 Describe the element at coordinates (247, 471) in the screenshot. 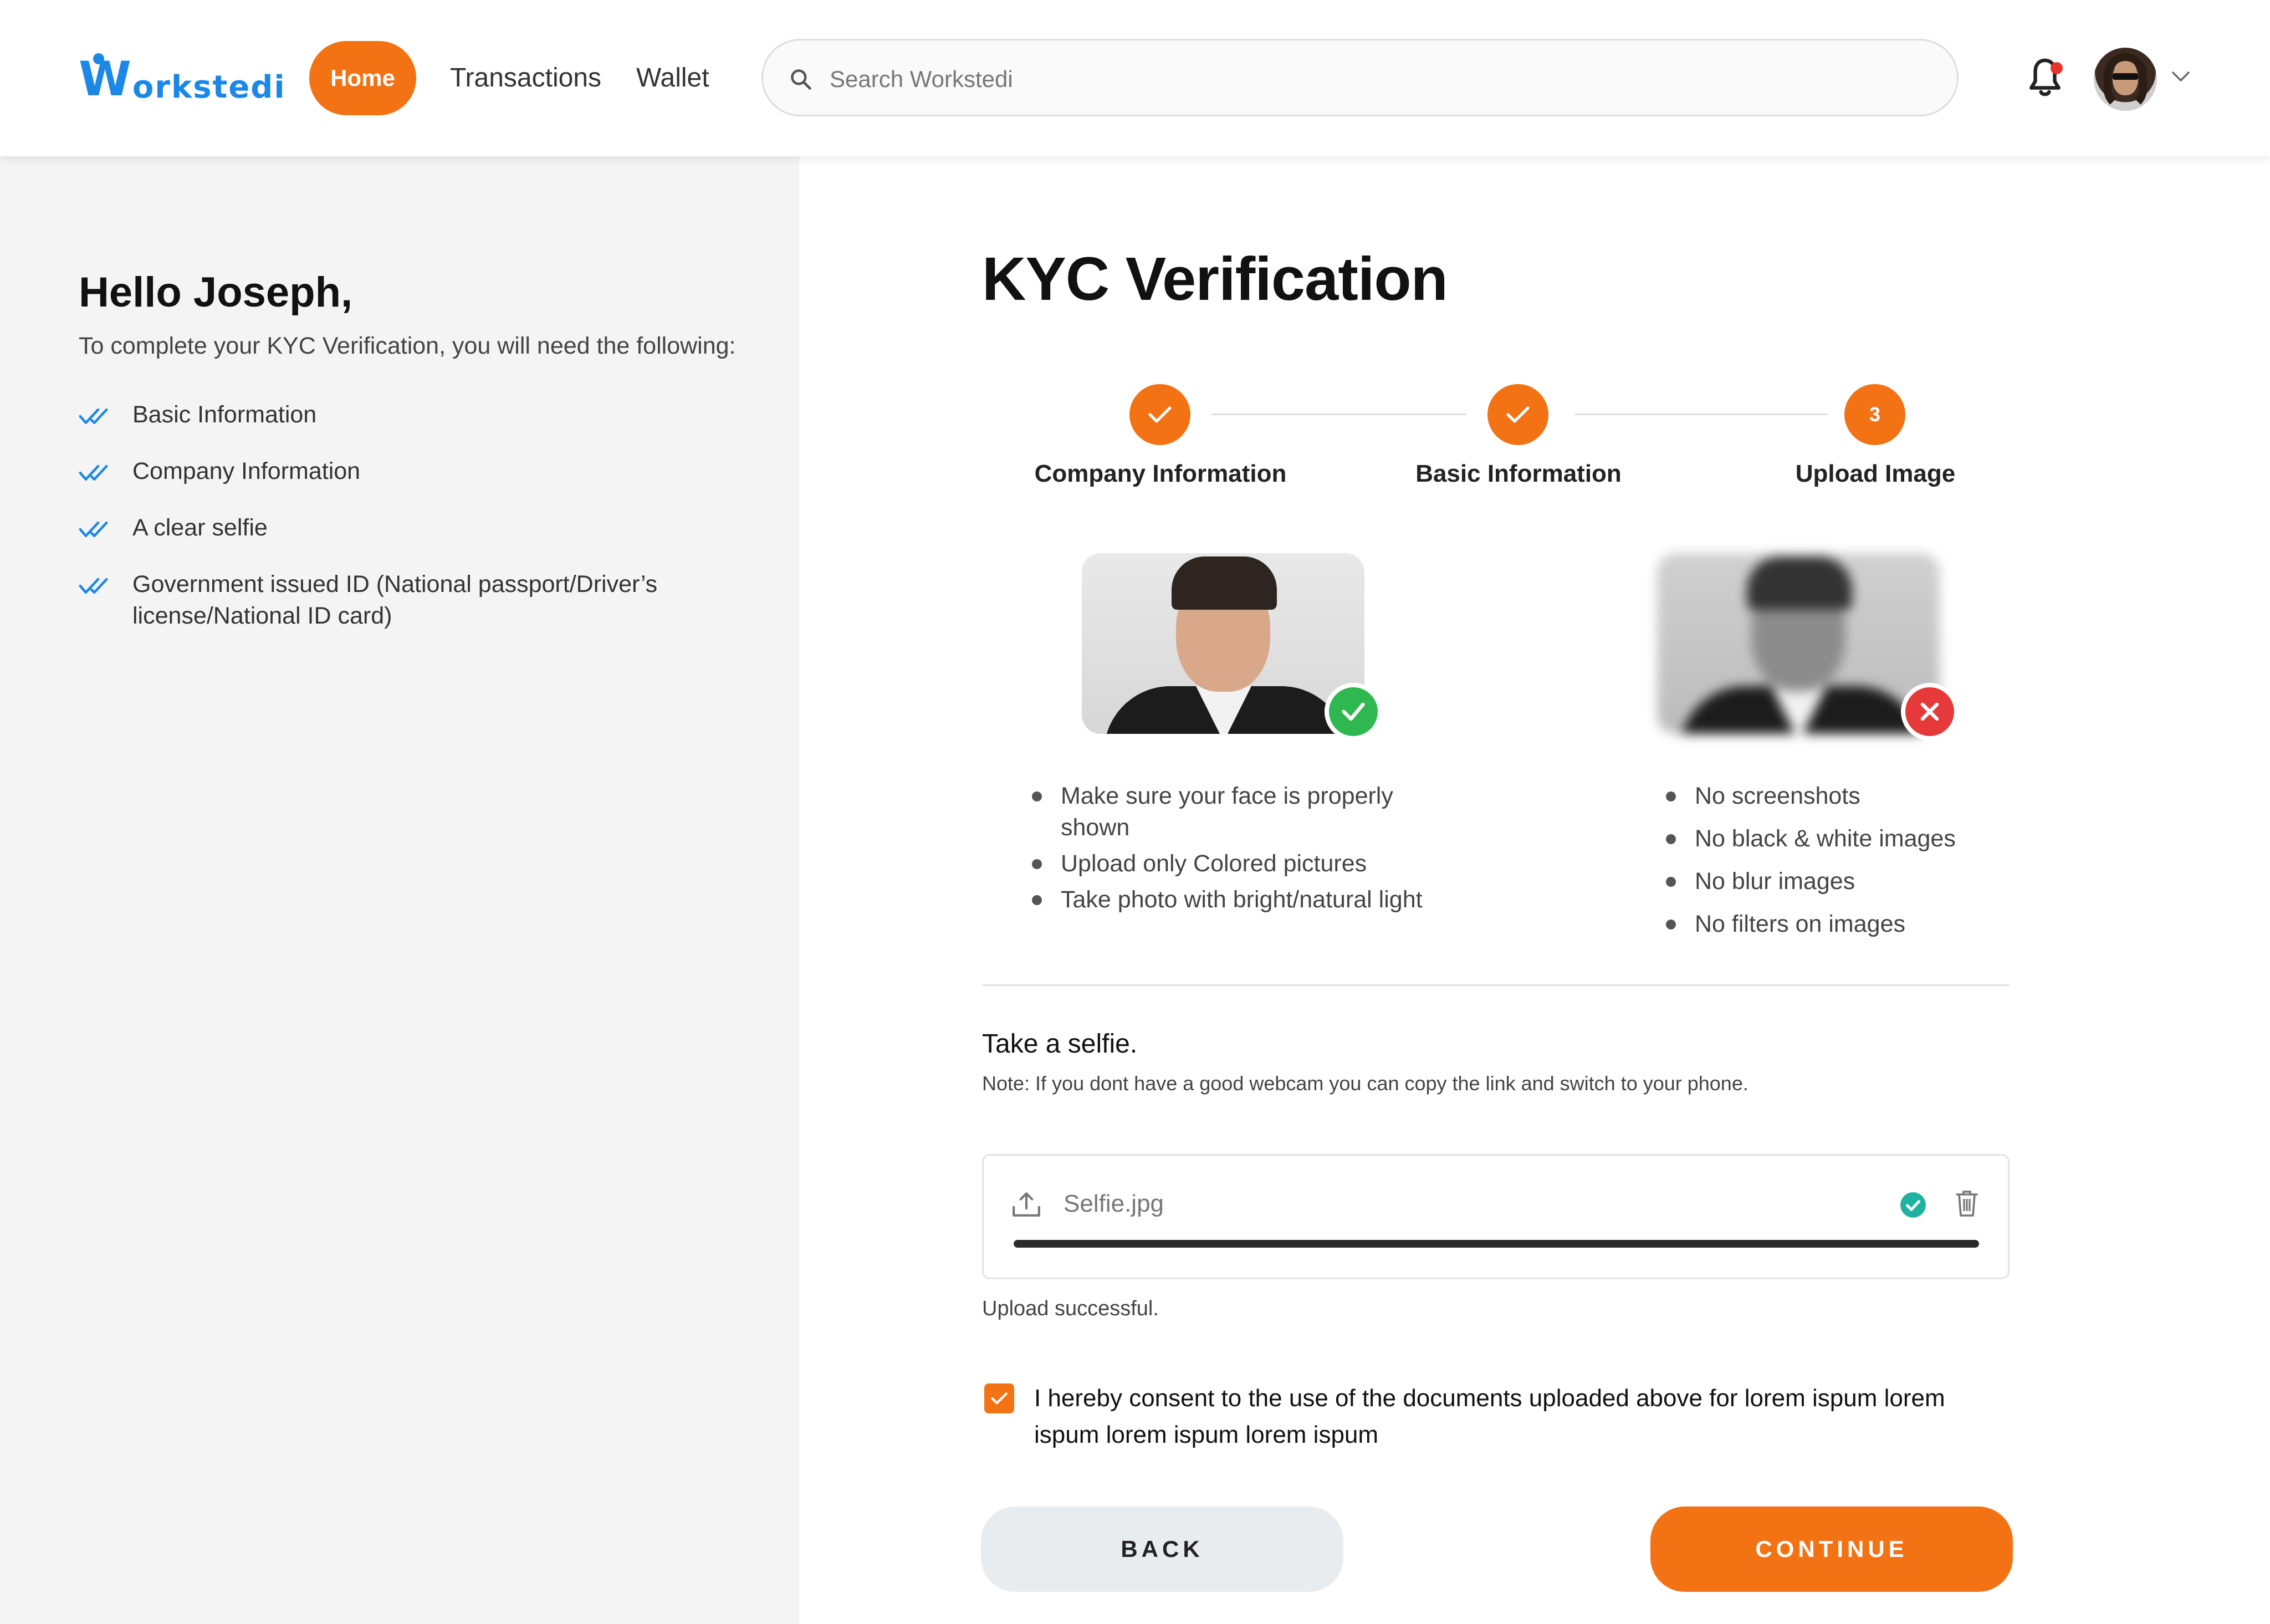

I see `requirement-label: Company Information` at that location.